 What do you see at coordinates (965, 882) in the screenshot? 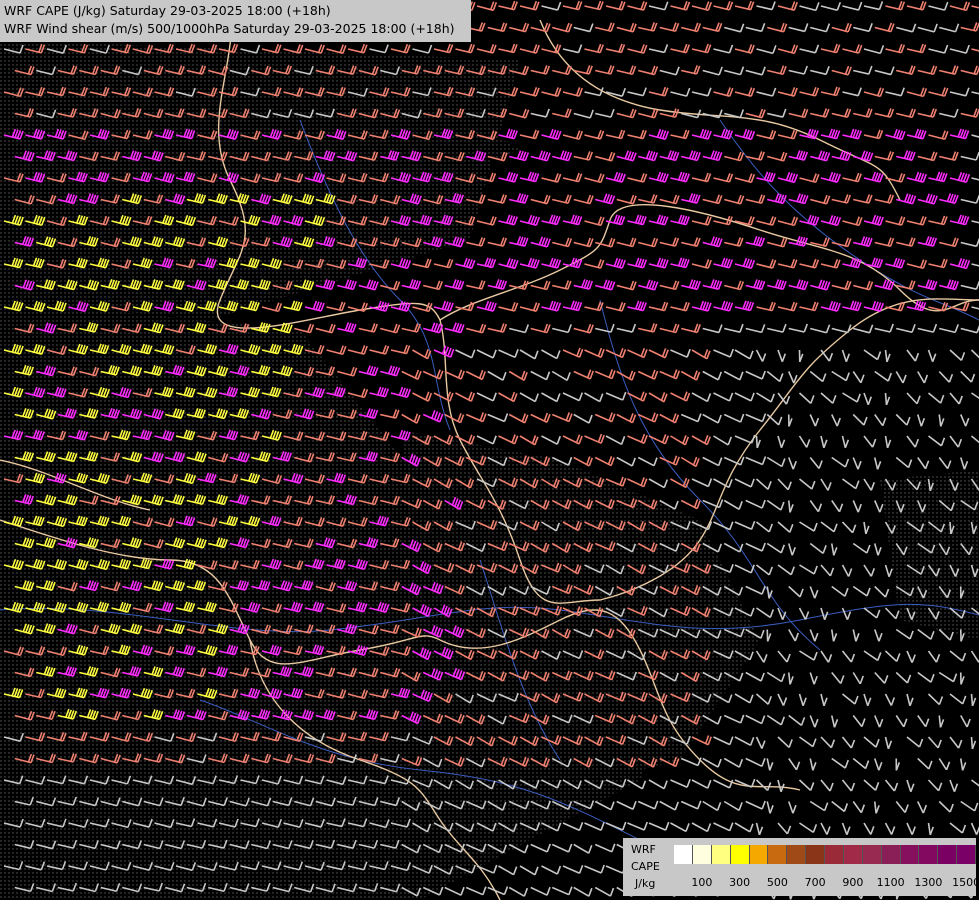
I see `legend-tick-label: 1500` at bounding box center [965, 882].